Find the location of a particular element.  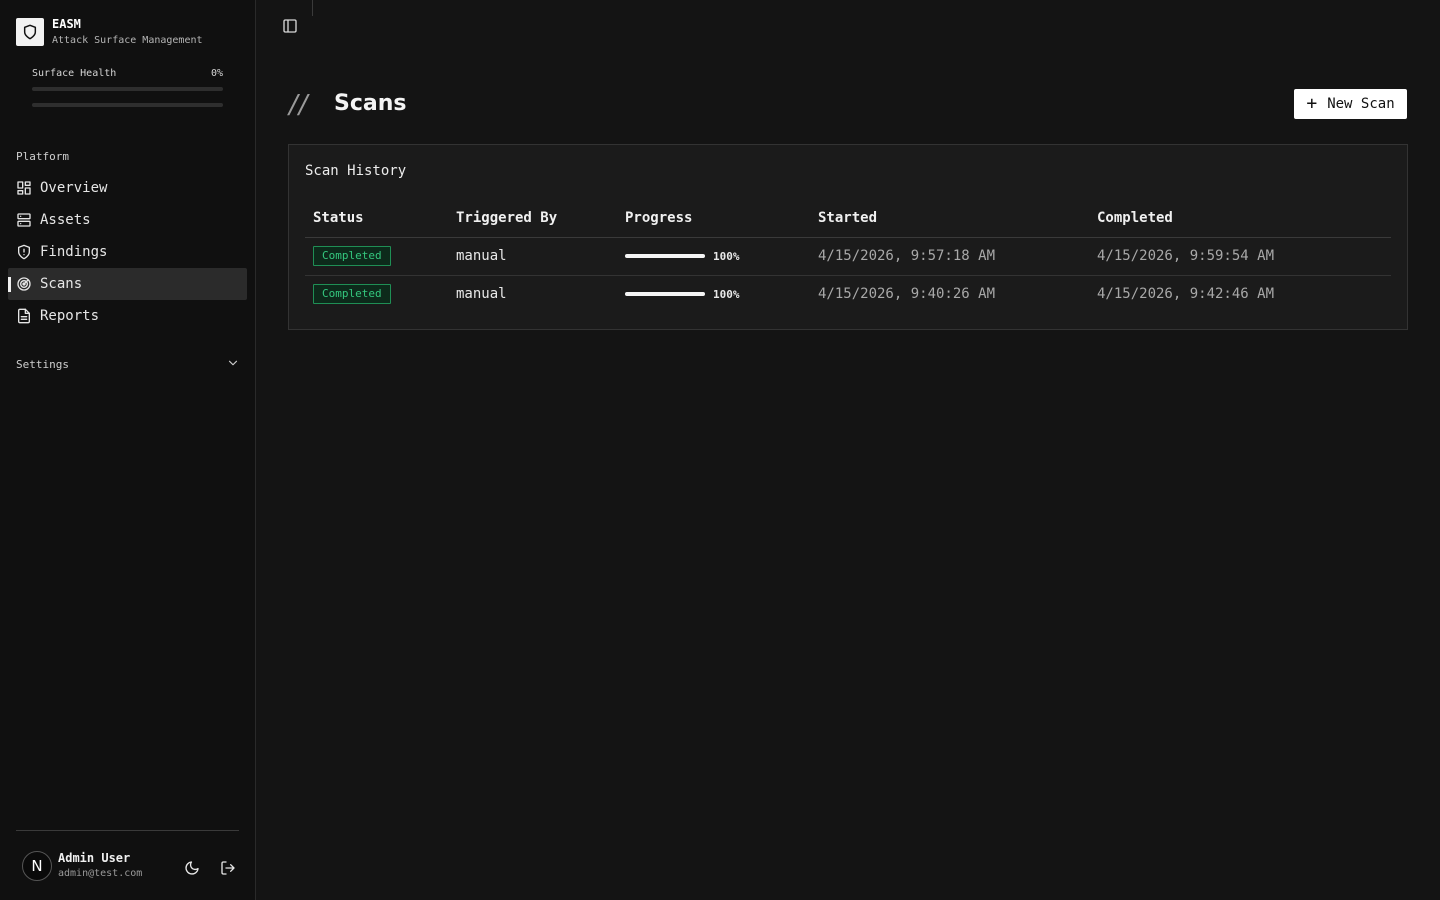

sidebar-item-assets: Assets is located at coordinates (127, 220).